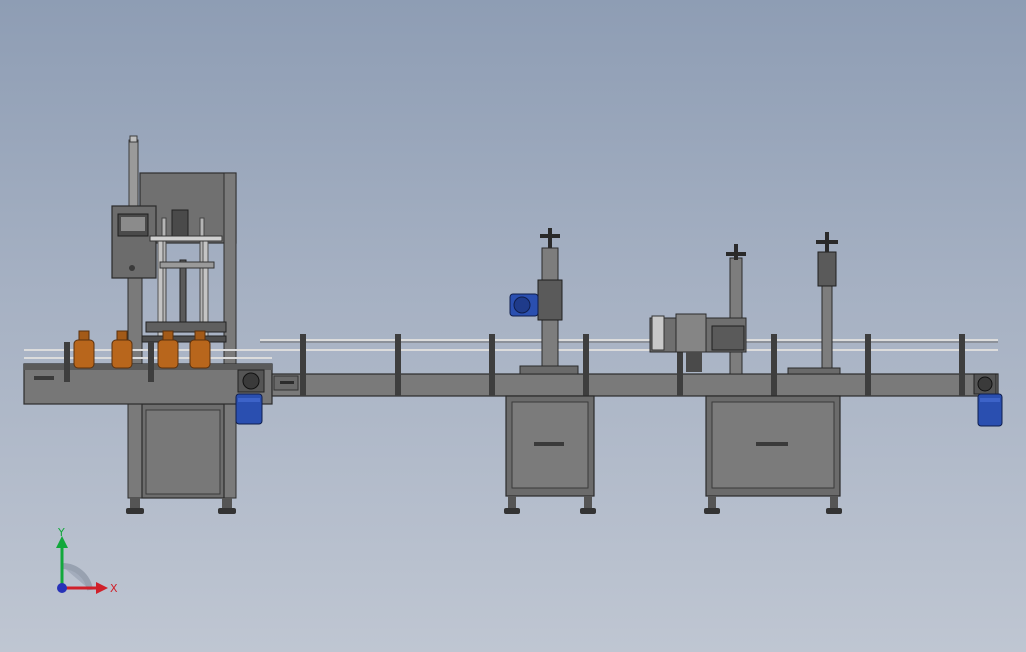 The image size is (1026, 652). Describe the element at coordinates (773, 454) in the screenshot. I see `labeling-cabinet` at that location.